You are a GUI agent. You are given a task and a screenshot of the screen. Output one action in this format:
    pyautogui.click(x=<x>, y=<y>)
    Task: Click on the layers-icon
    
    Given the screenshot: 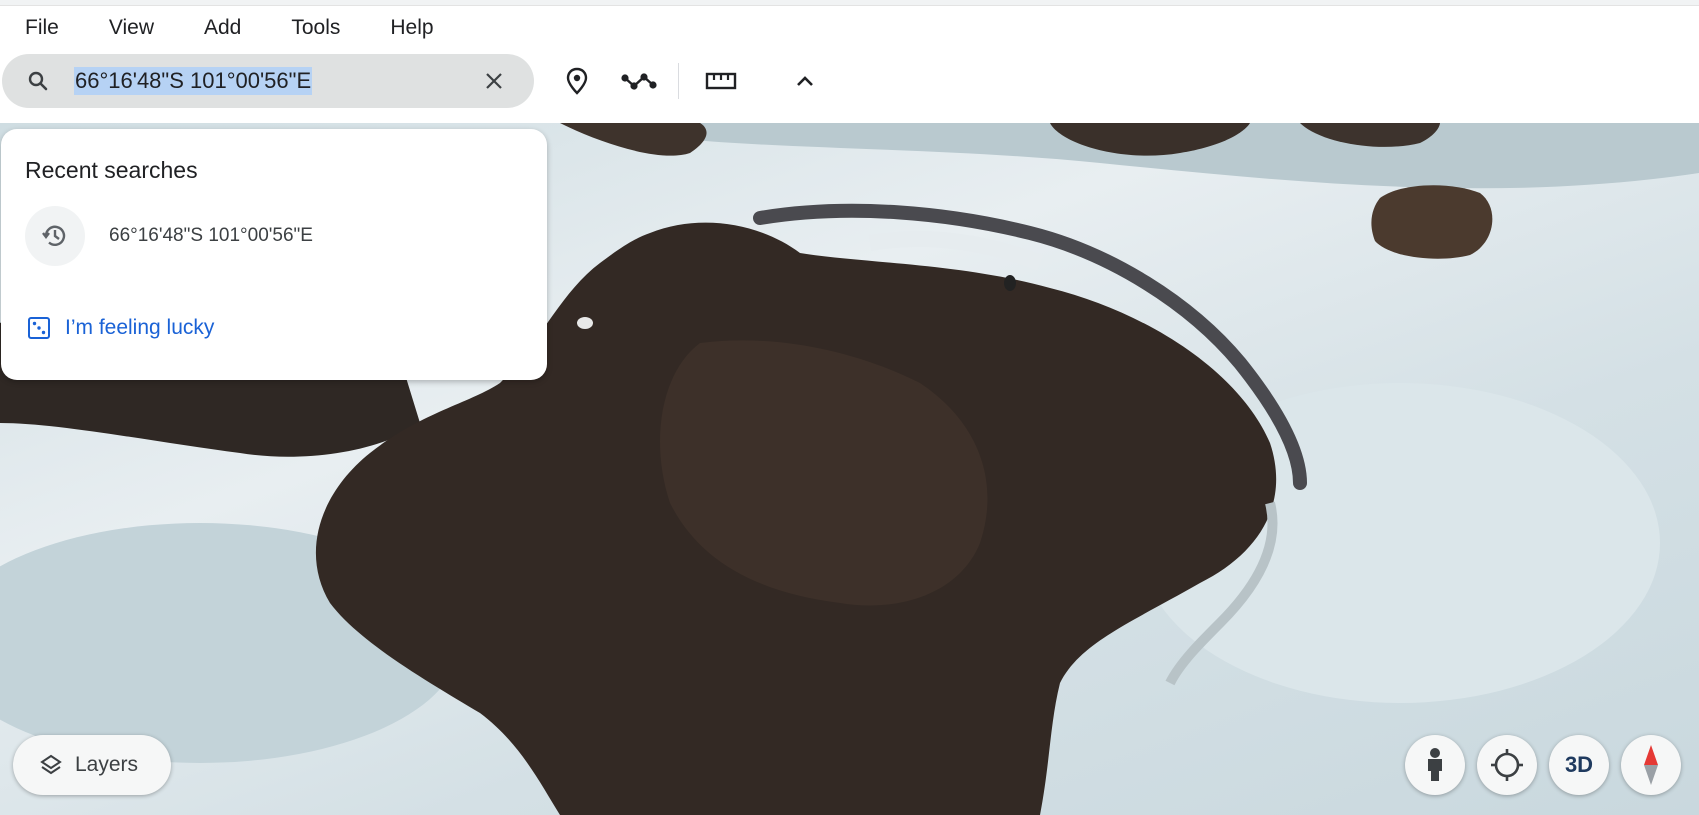 What is the action you would take?
    pyautogui.click(x=51, y=764)
    